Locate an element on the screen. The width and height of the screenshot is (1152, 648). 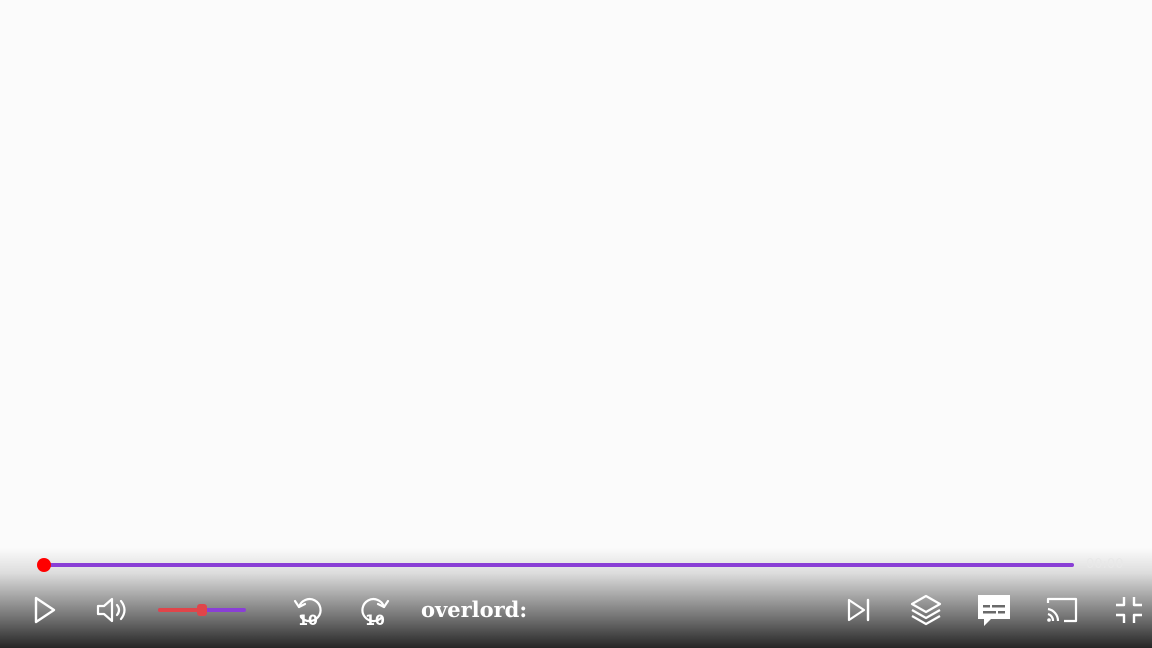
subtitles-button is located at coordinates (994, 610).